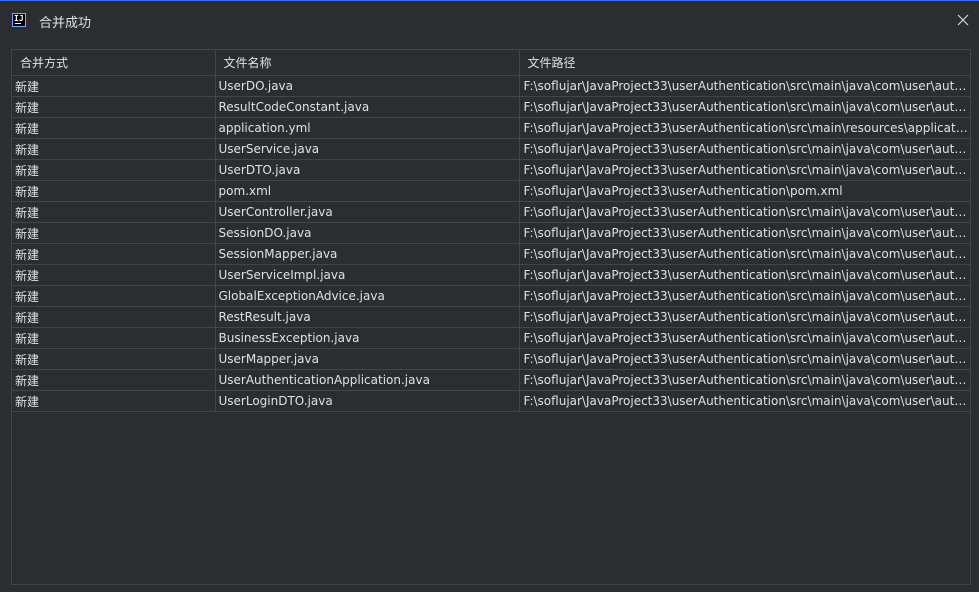 This screenshot has width=979, height=592. I want to click on file-name-cell: UserLoginDTO.java, so click(367, 401).